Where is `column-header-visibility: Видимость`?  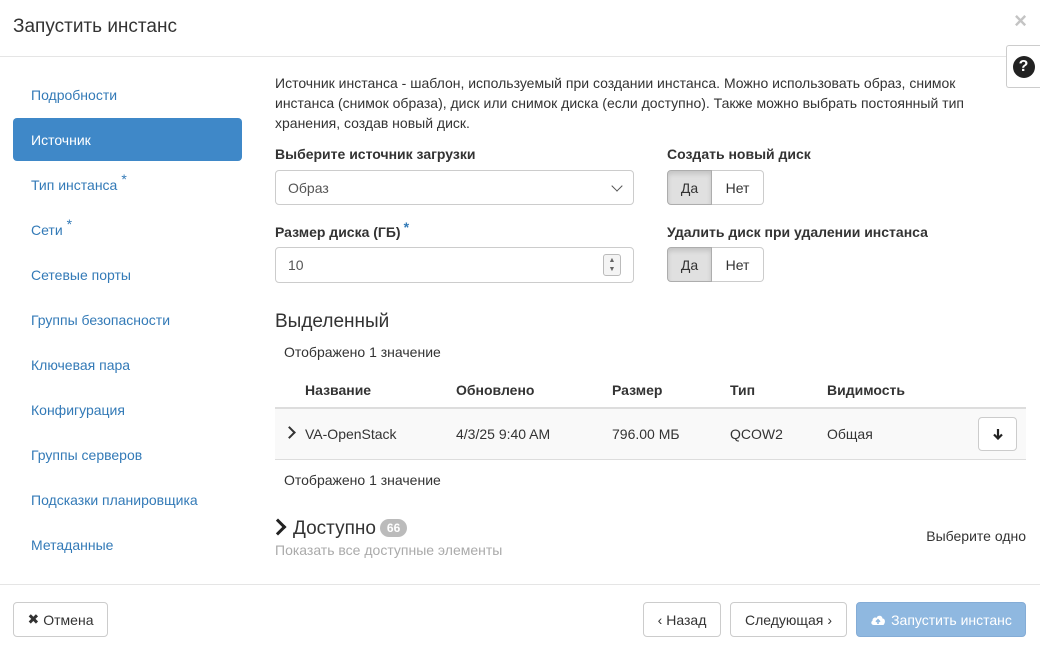 column-header-visibility: Видимость is located at coordinates (866, 390).